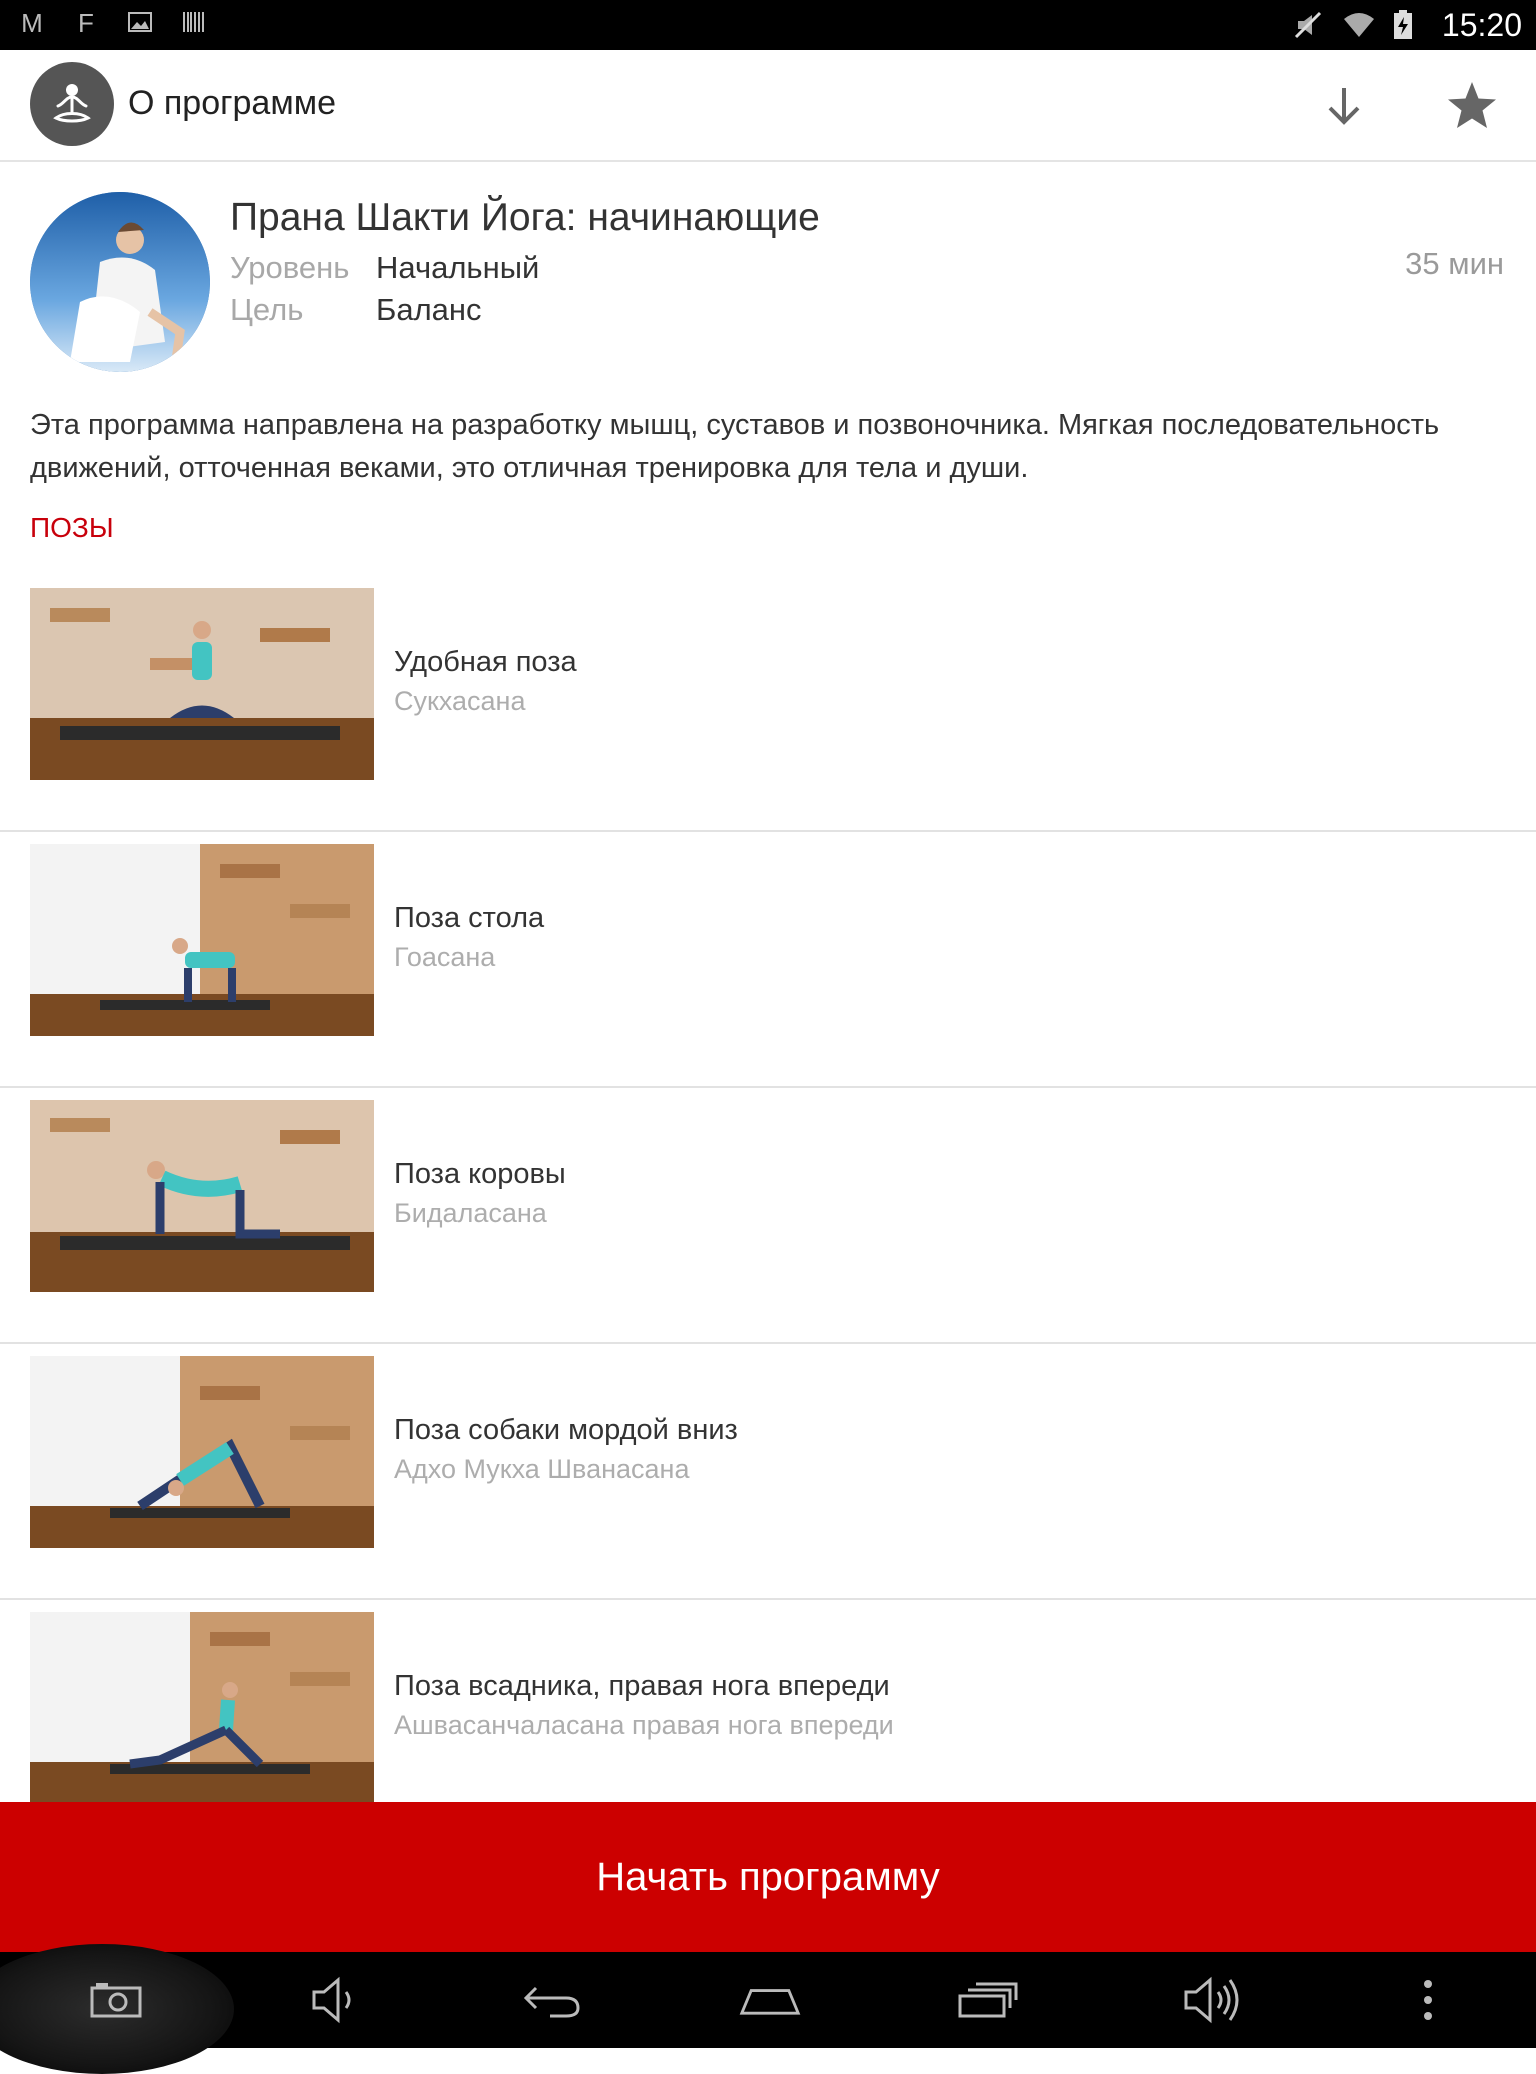  Describe the element at coordinates (485, 662) in the screenshot. I see `pose-name: Удобная поза` at that location.